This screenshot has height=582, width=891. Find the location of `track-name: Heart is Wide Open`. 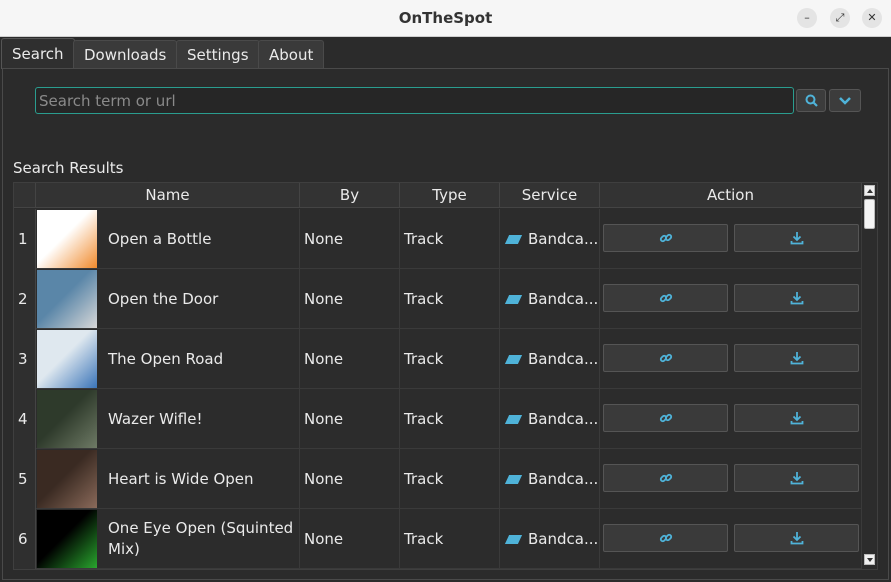

track-name: Heart is Wide Open is located at coordinates (199, 479).